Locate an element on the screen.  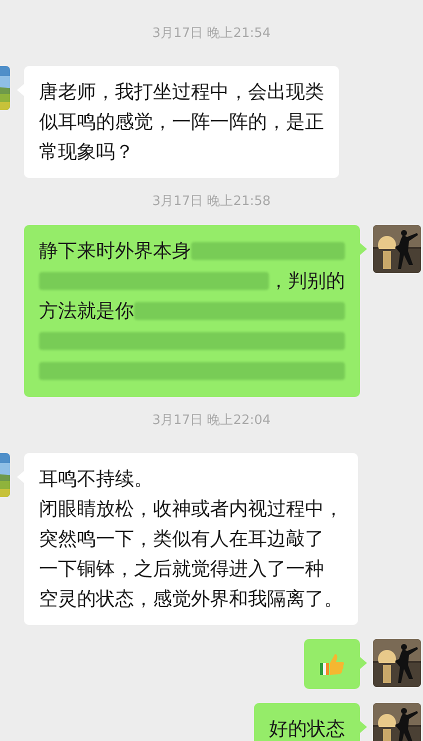
message-text: 常现象吗？ is located at coordinates (87, 152).